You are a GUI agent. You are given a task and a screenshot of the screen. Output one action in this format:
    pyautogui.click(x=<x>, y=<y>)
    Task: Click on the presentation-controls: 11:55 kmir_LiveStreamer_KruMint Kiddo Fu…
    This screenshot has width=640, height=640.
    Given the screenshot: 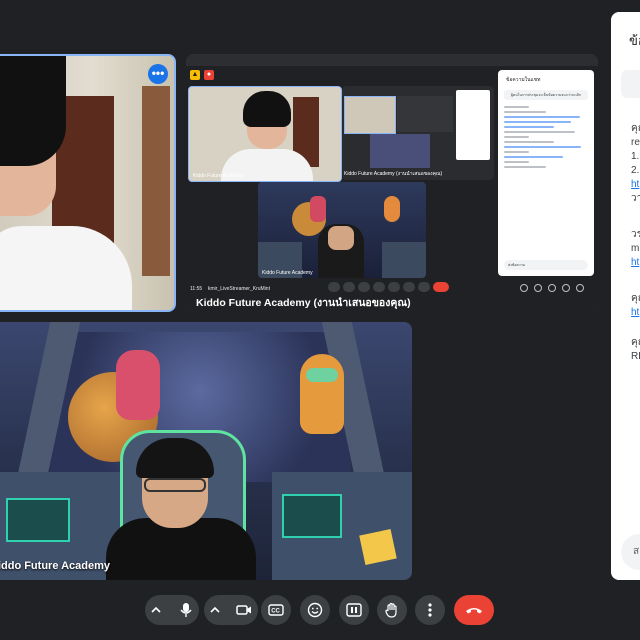 What is the action you would take?
    pyautogui.click(x=392, y=295)
    